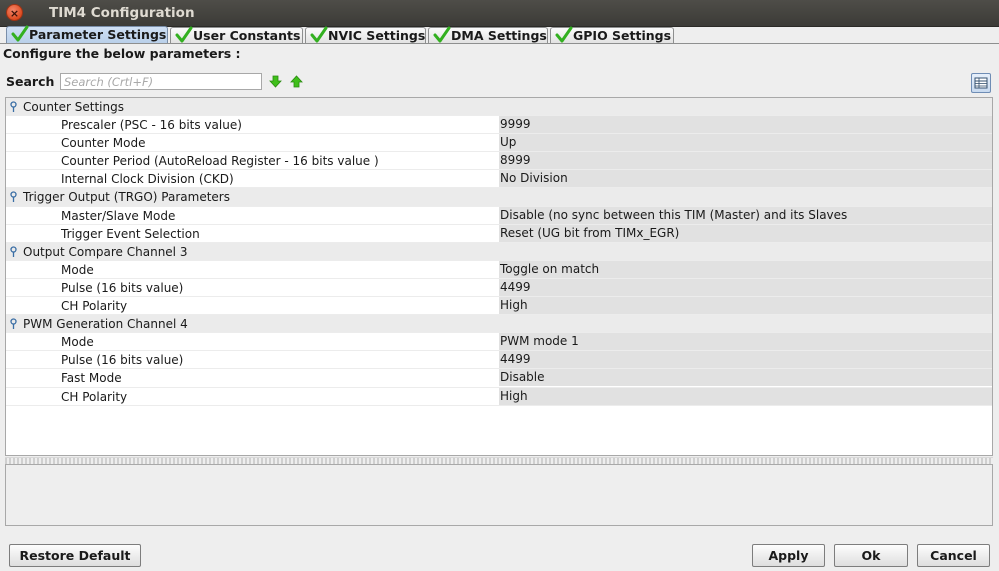 The width and height of the screenshot is (999, 571). What do you see at coordinates (91, 378) in the screenshot?
I see `param-name: Fast Mode` at bounding box center [91, 378].